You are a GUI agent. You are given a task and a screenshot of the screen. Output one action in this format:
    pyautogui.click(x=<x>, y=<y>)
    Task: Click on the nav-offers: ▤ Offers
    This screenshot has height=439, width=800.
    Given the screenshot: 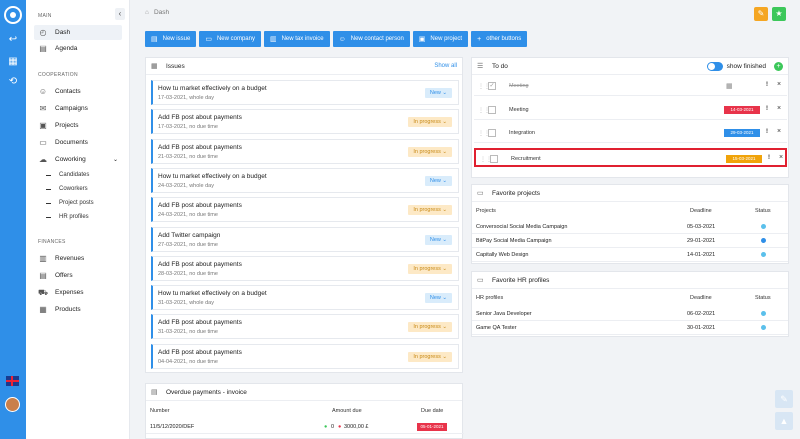 What is the action you would take?
    pyautogui.click(x=78, y=275)
    